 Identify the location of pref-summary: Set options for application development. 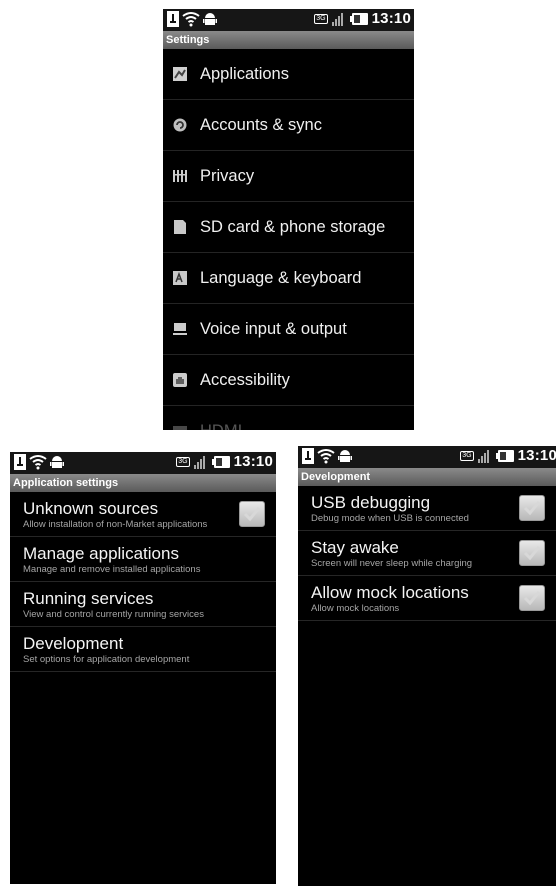
(106, 659).